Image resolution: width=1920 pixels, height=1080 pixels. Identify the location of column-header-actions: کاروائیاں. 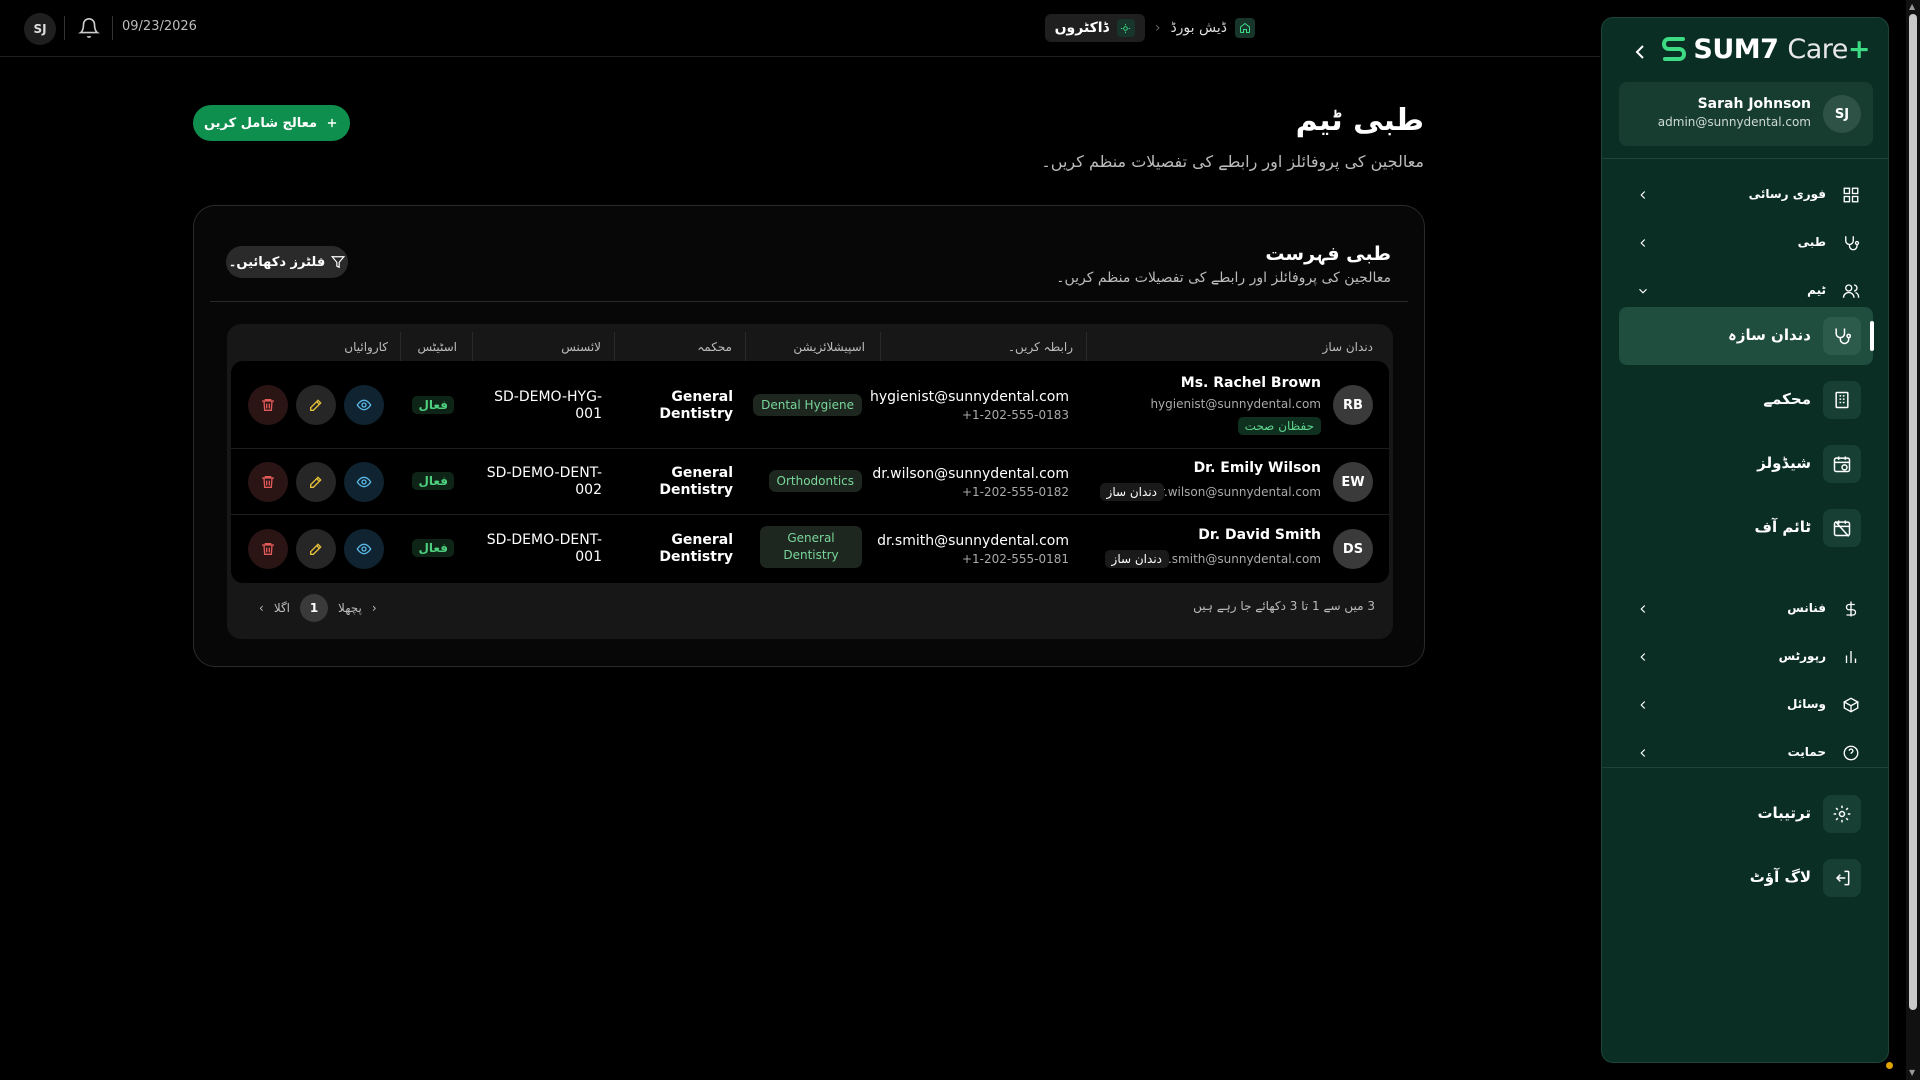
(366, 347).